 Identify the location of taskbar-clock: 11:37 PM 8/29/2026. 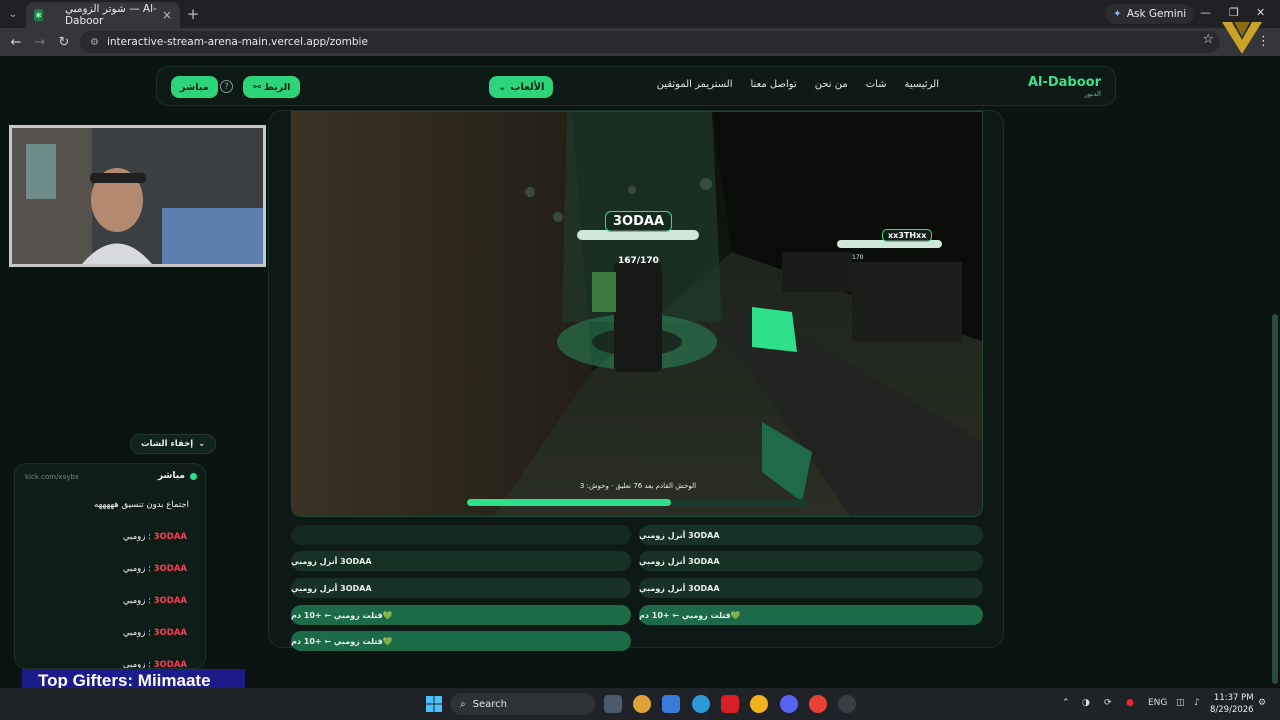
(1232, 704).